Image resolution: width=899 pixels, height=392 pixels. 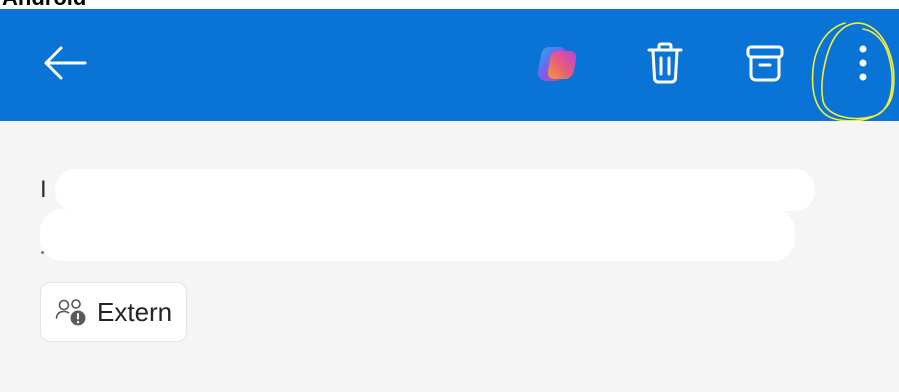 I want to click on external-sender-tag: Extern, so click(x=114, y=312).